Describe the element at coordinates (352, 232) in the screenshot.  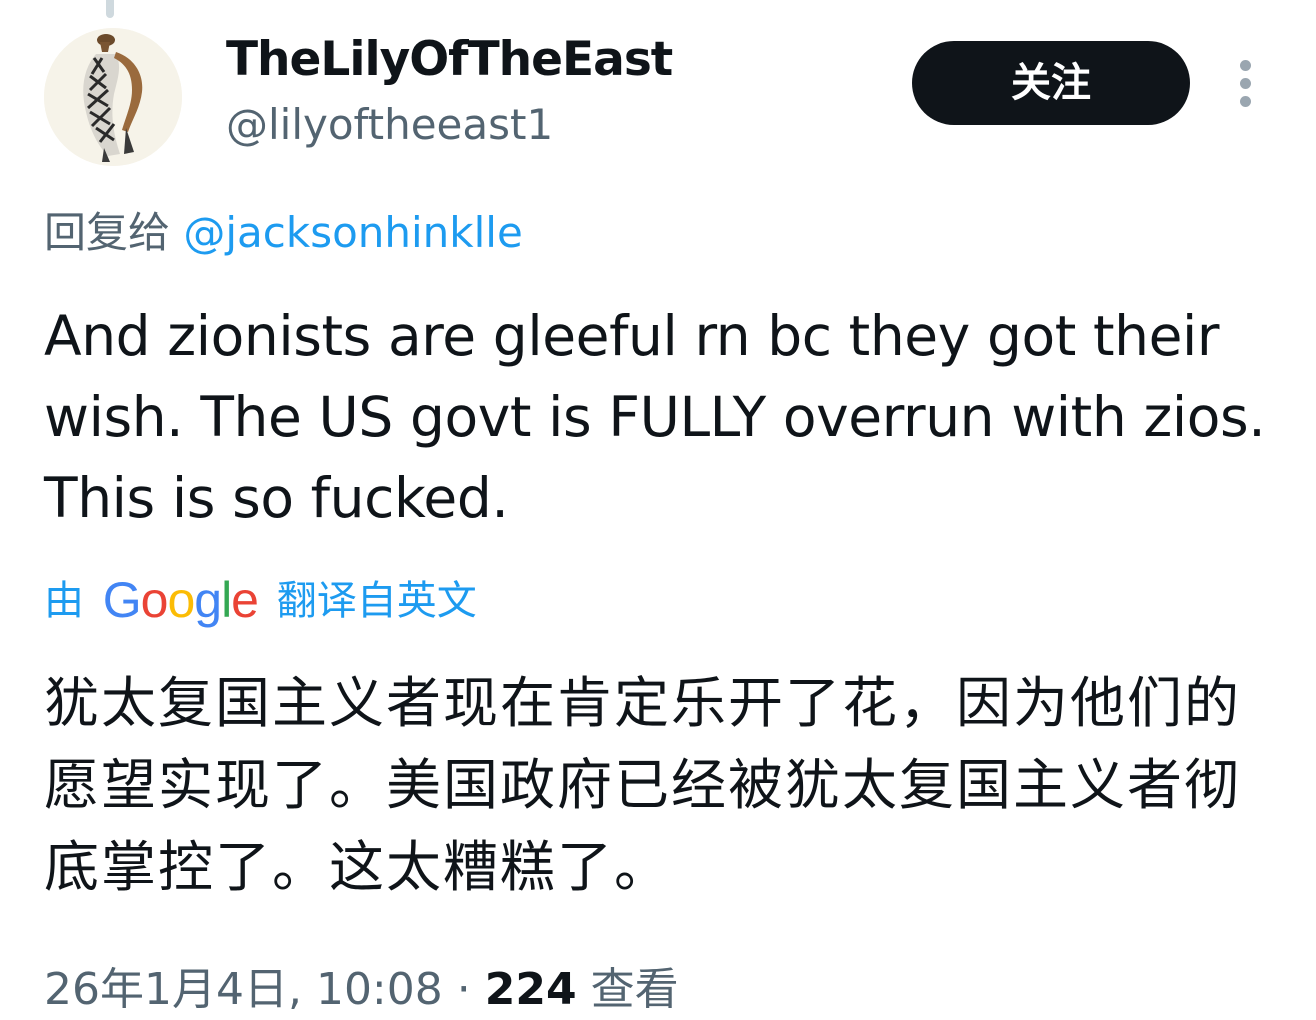
I see `reply-target-link: @jacksonhinklle` at that location.